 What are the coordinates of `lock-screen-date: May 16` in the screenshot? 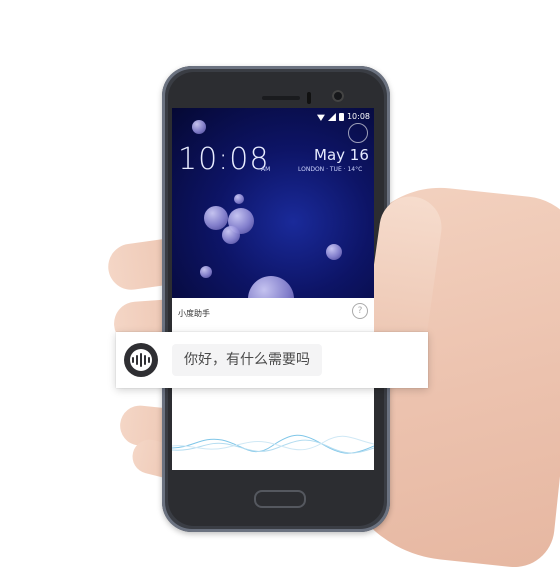 It's located at (341, 155).